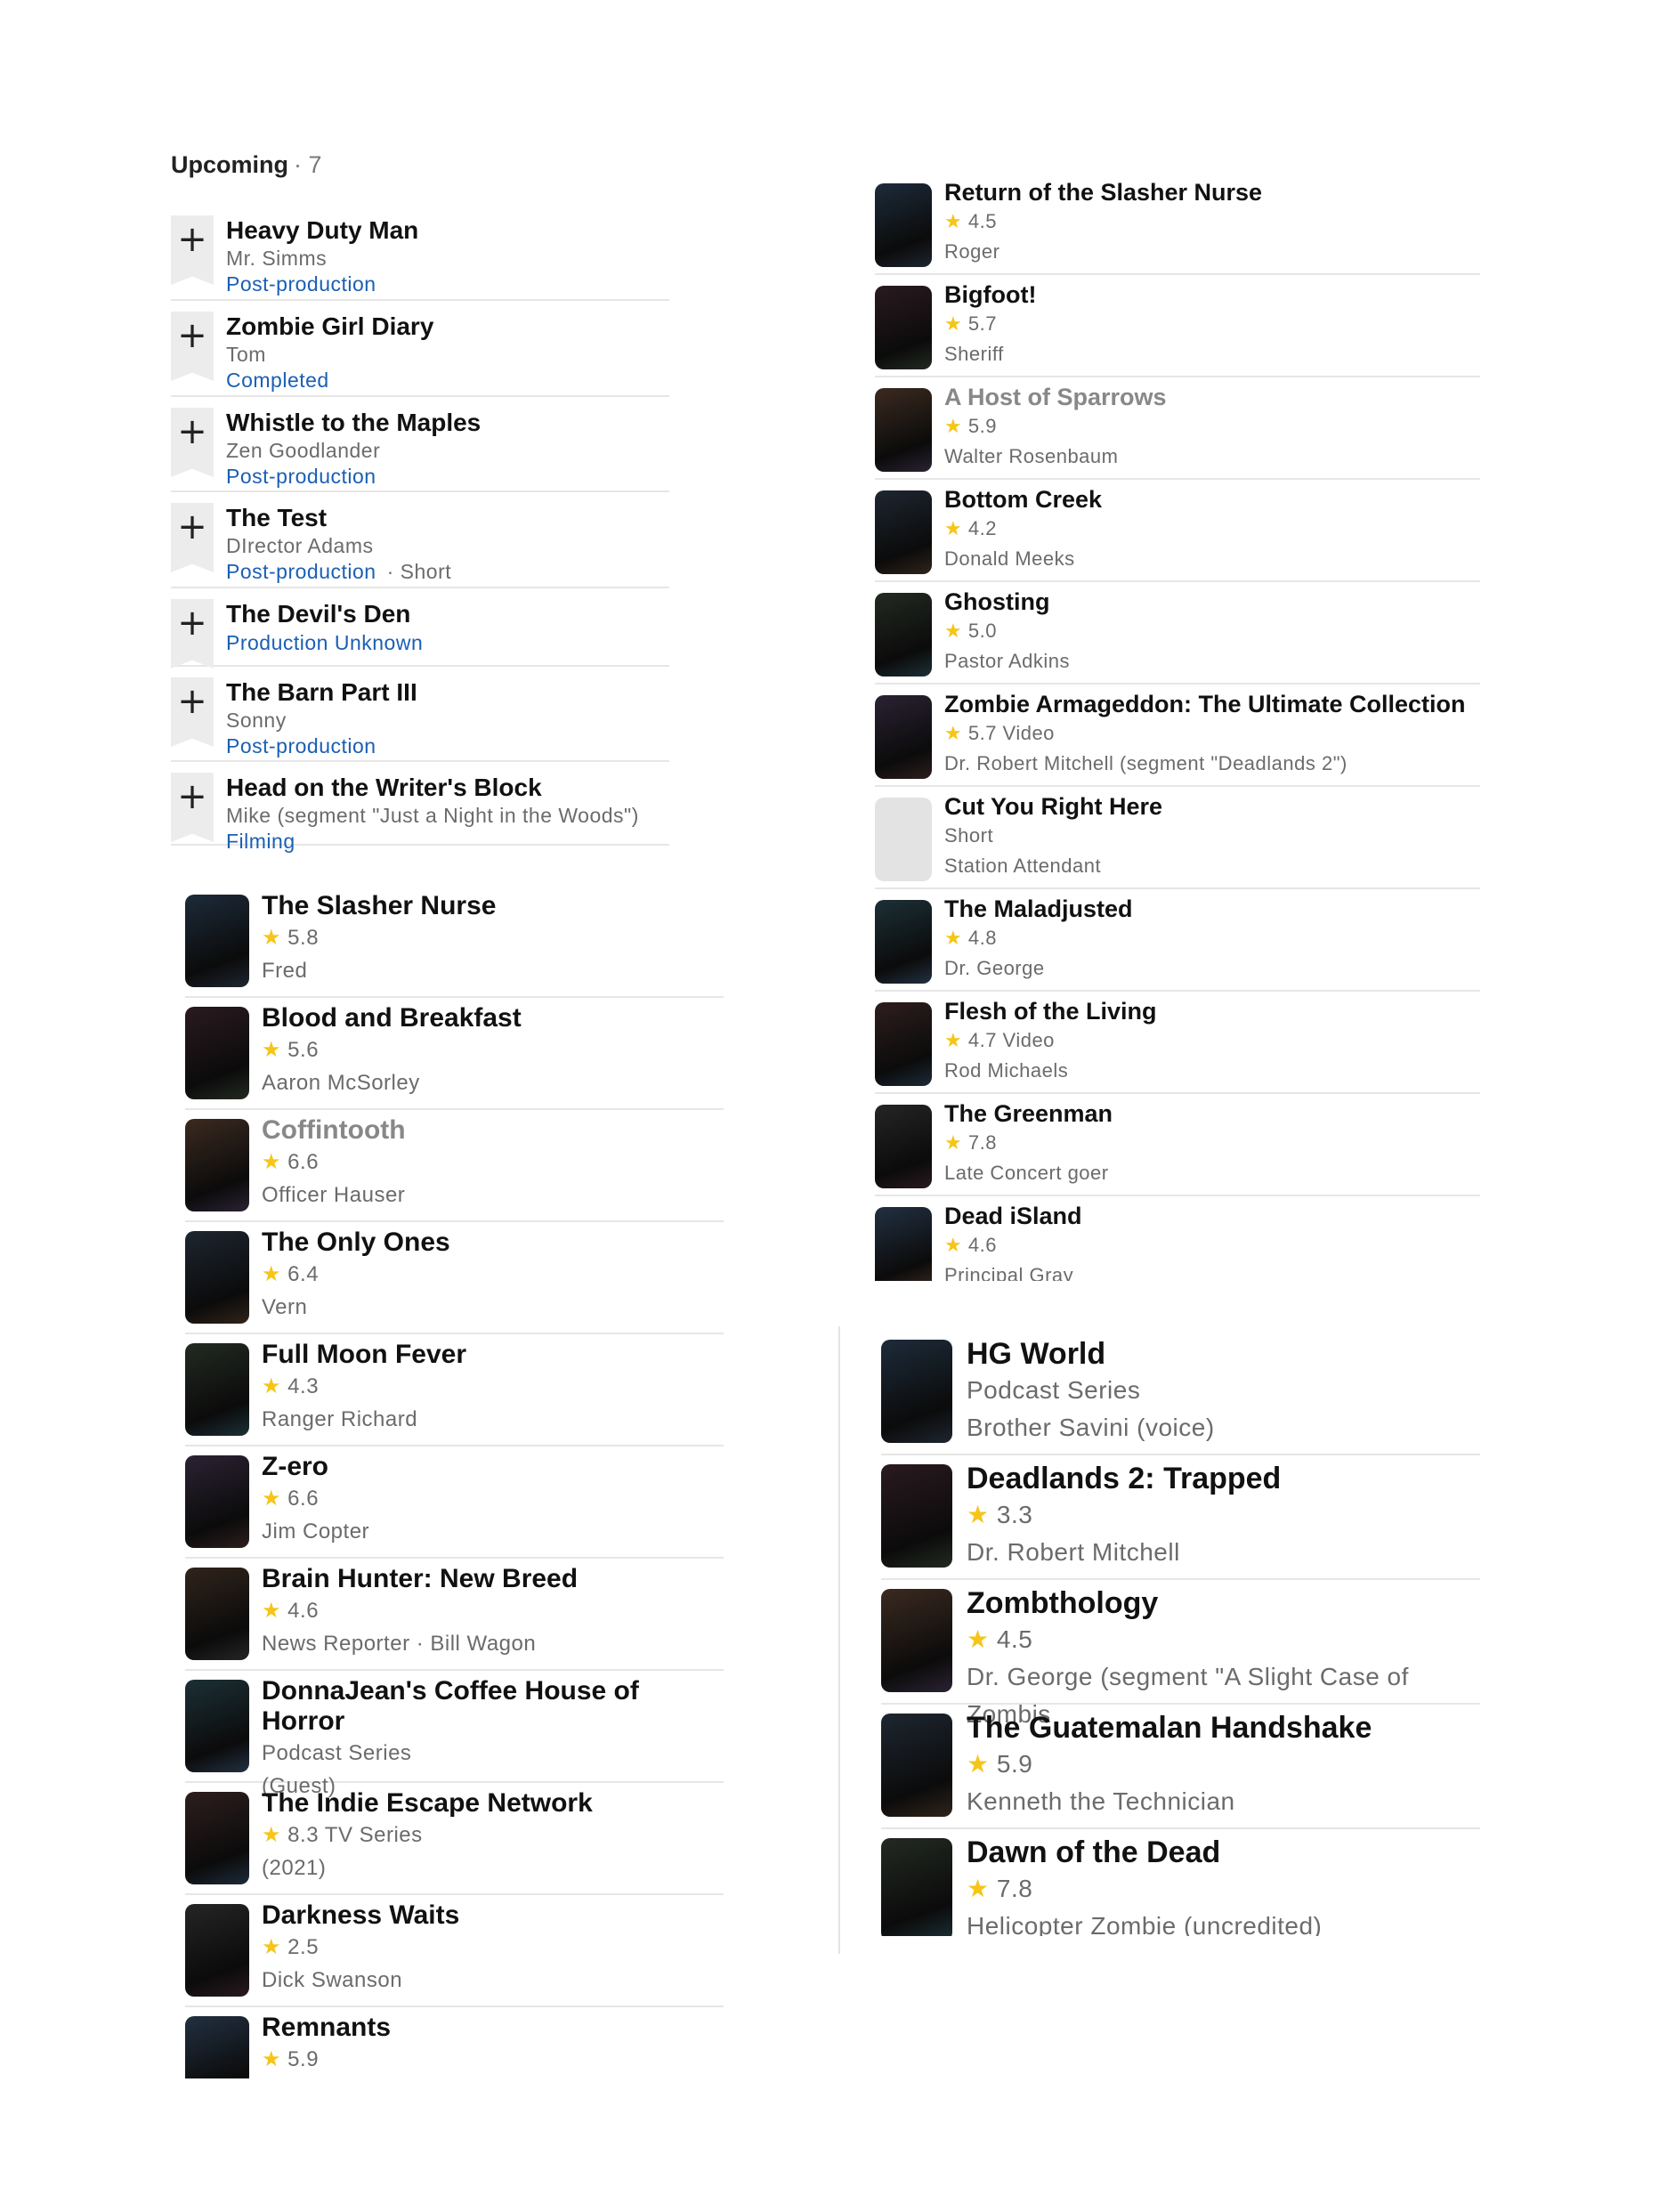 This screenshot has height=2212, width=1659. Describe the element at coordinates (364, 1355) in the screenshot. I see `credit-title: Full Moon Fever` at that location.